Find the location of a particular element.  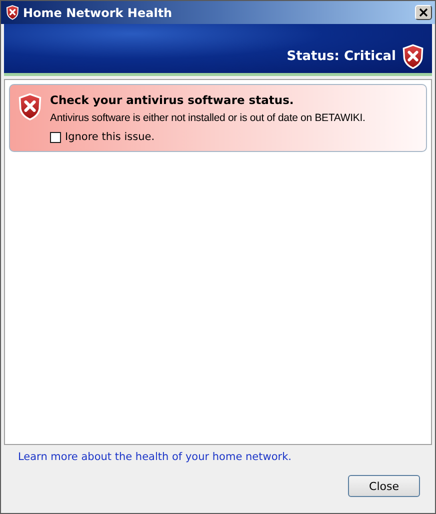

error-icon is located at coordinates (30, 107).